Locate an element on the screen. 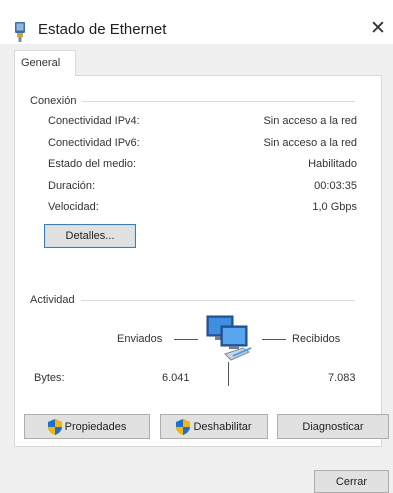  ipv4-label: Conectividad IPv4: is located at coordinates (94, 121).